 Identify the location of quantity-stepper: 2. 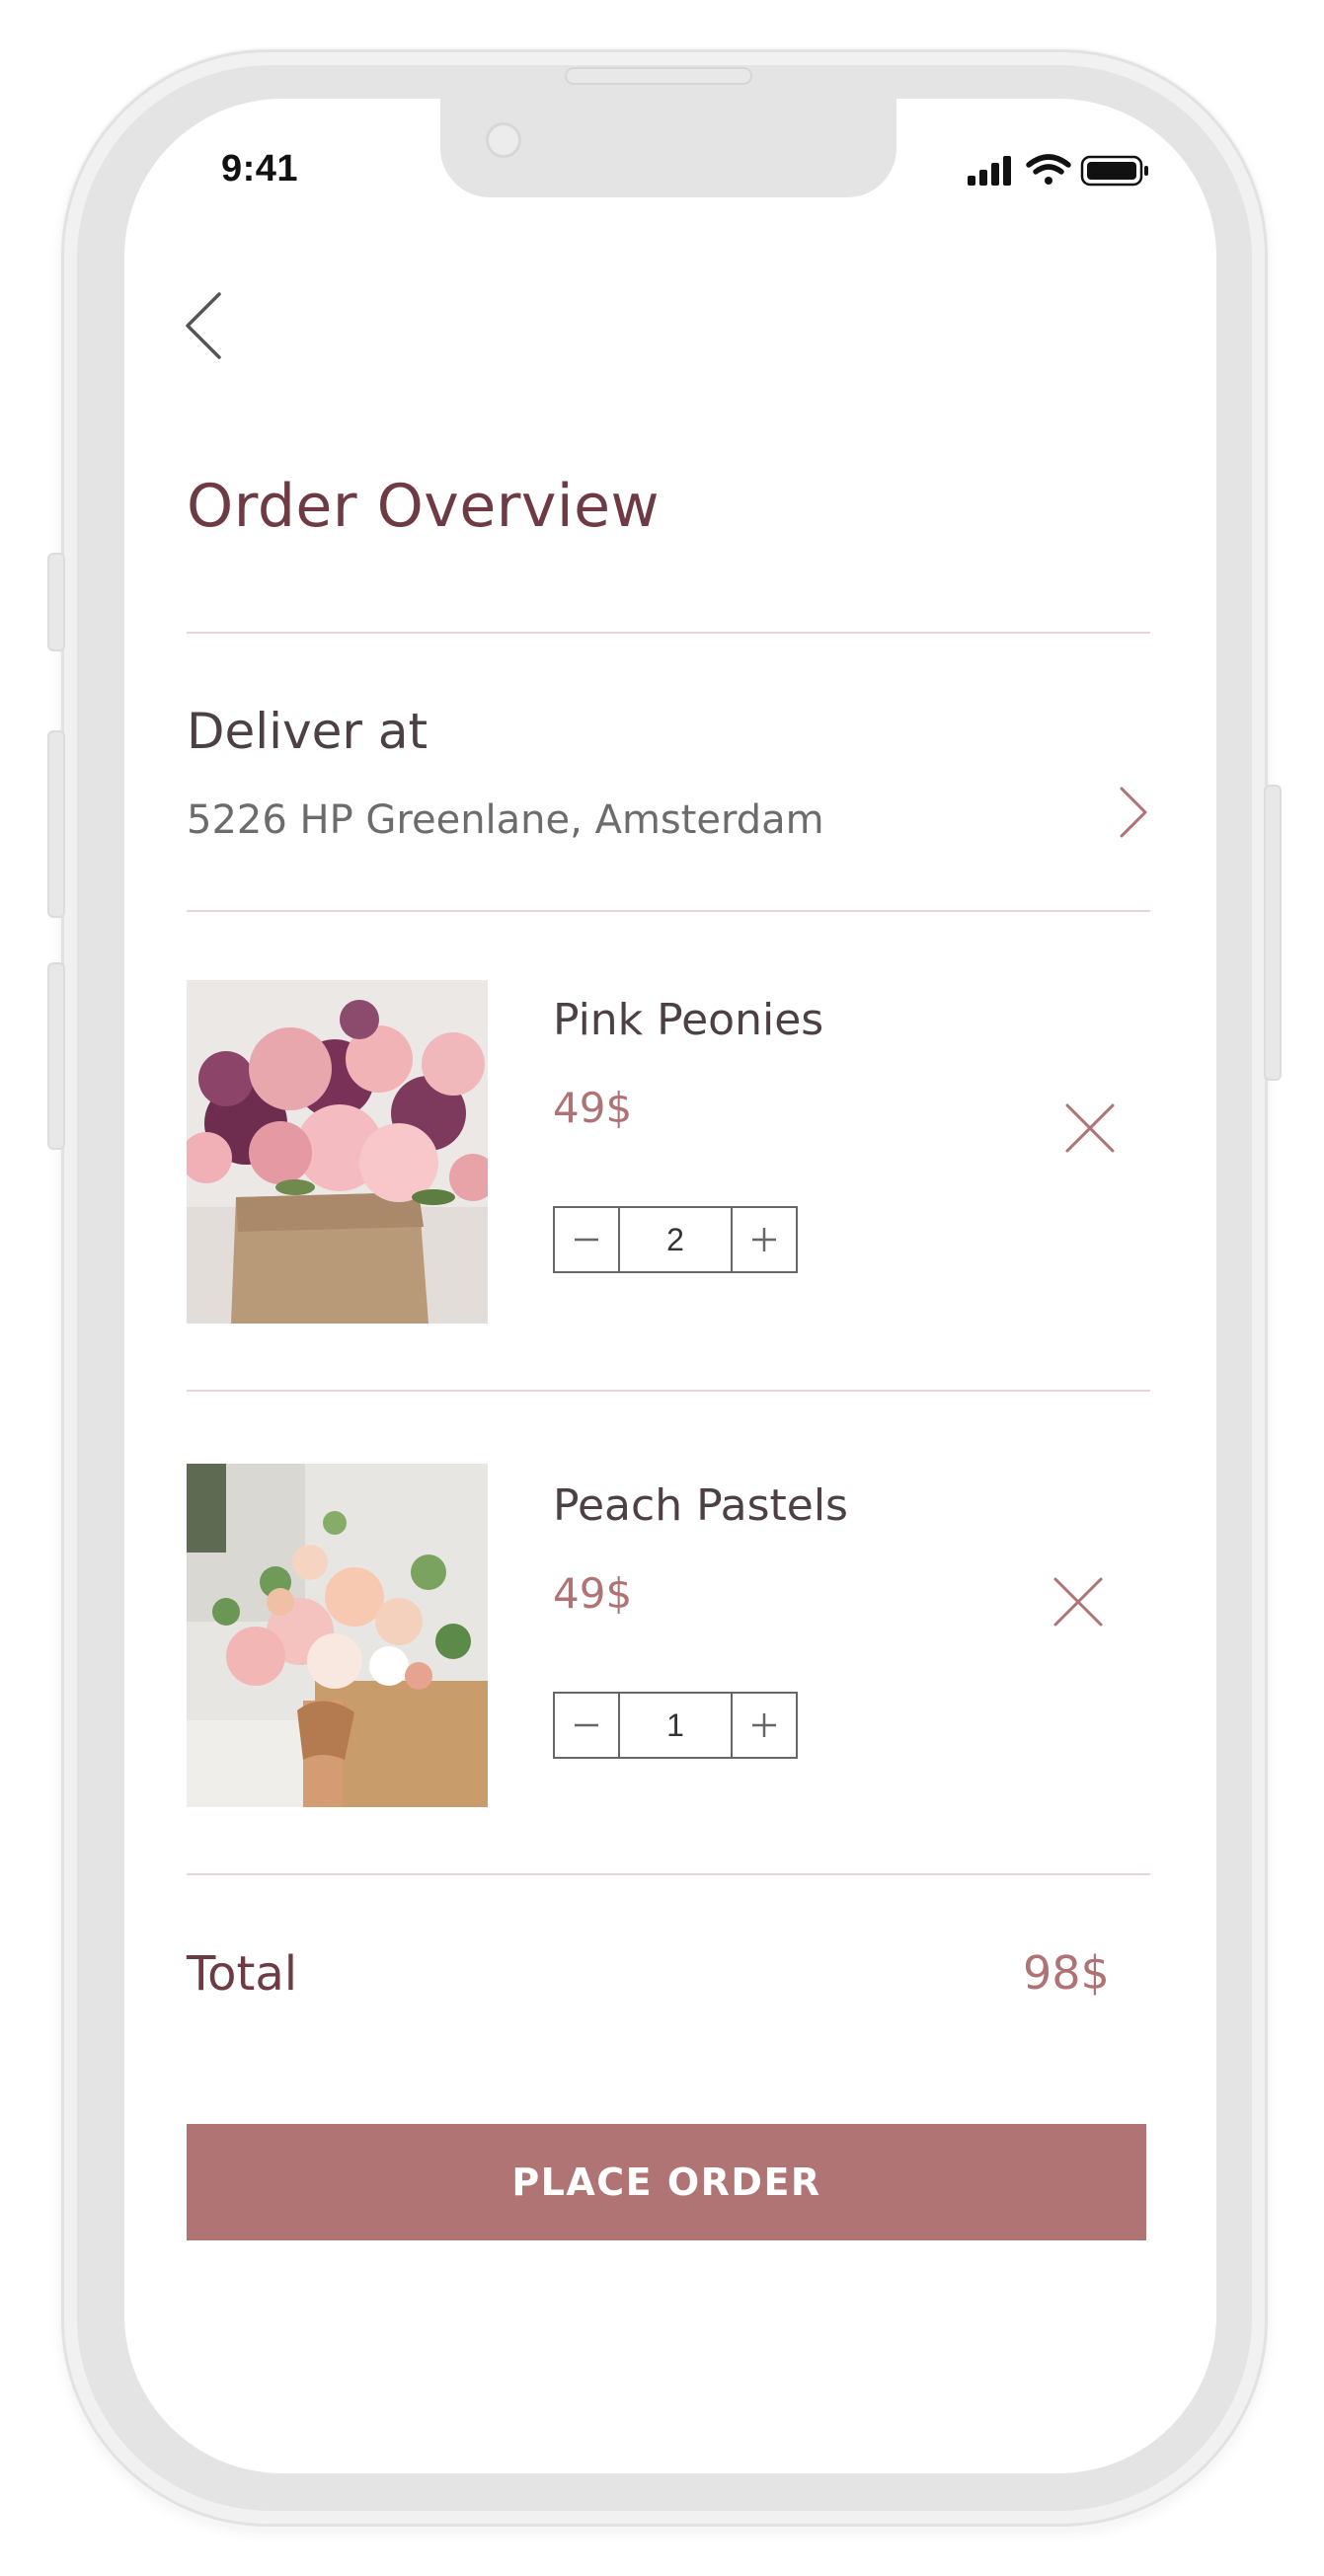
(675, 1239).